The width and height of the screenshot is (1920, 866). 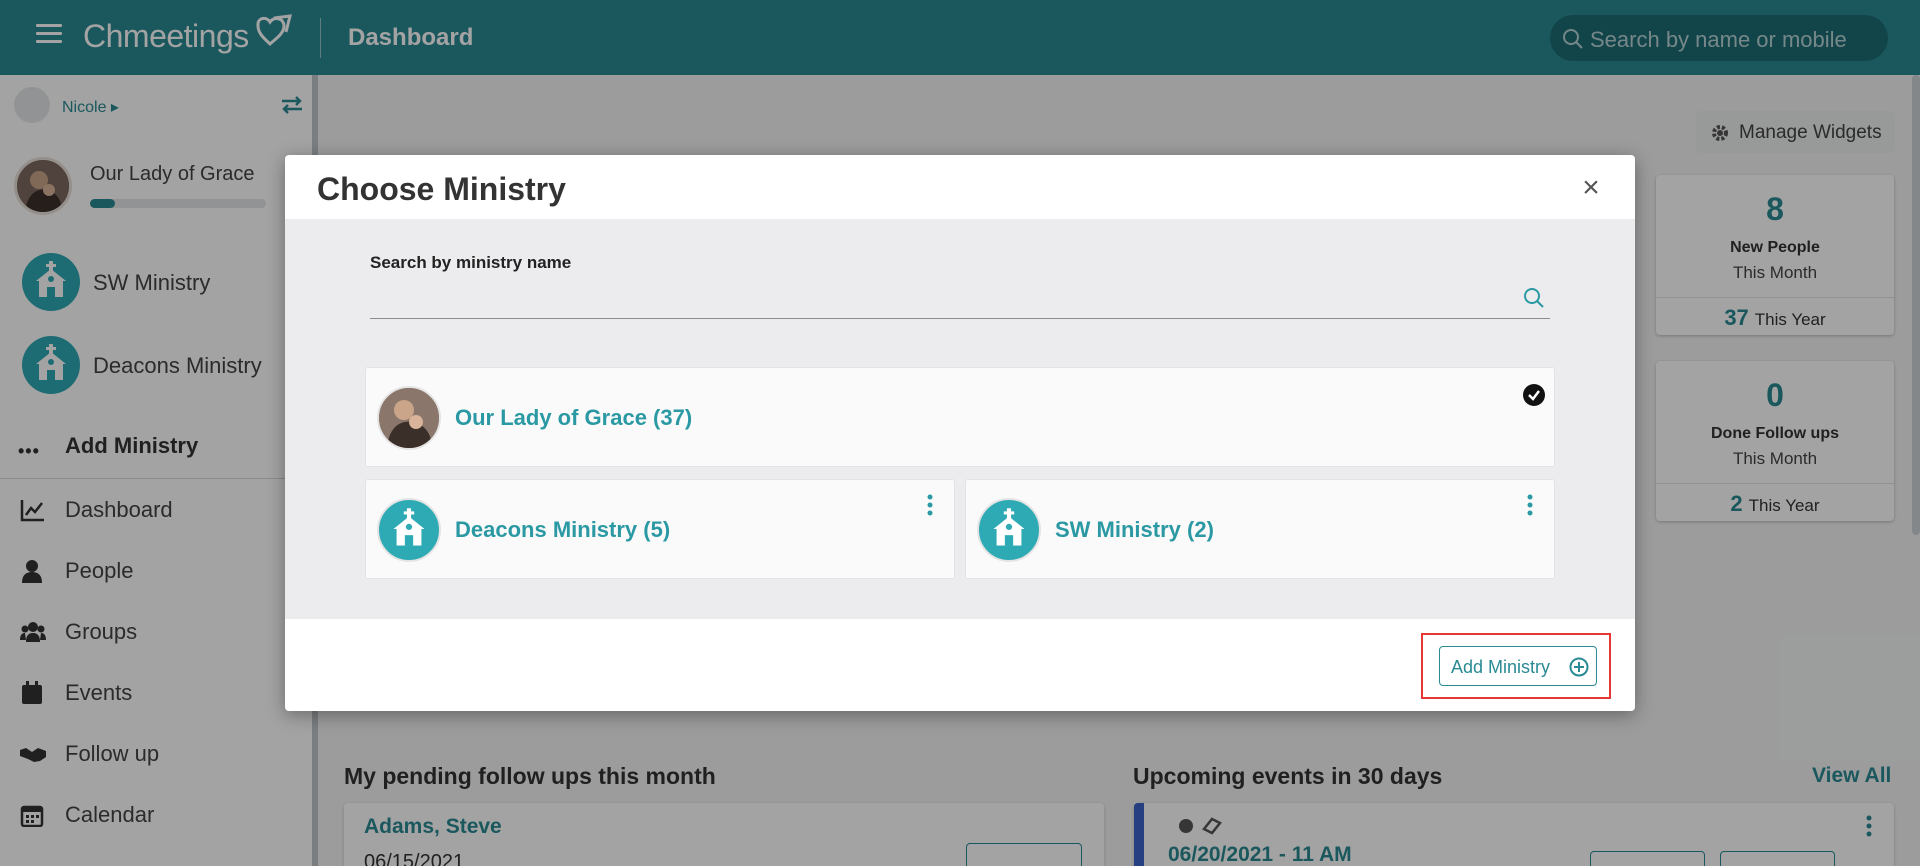 What do you see at coordinates (1534, 395) in the screenshot?
I see `selected-check-icon` at bounding box center [1534, 395].